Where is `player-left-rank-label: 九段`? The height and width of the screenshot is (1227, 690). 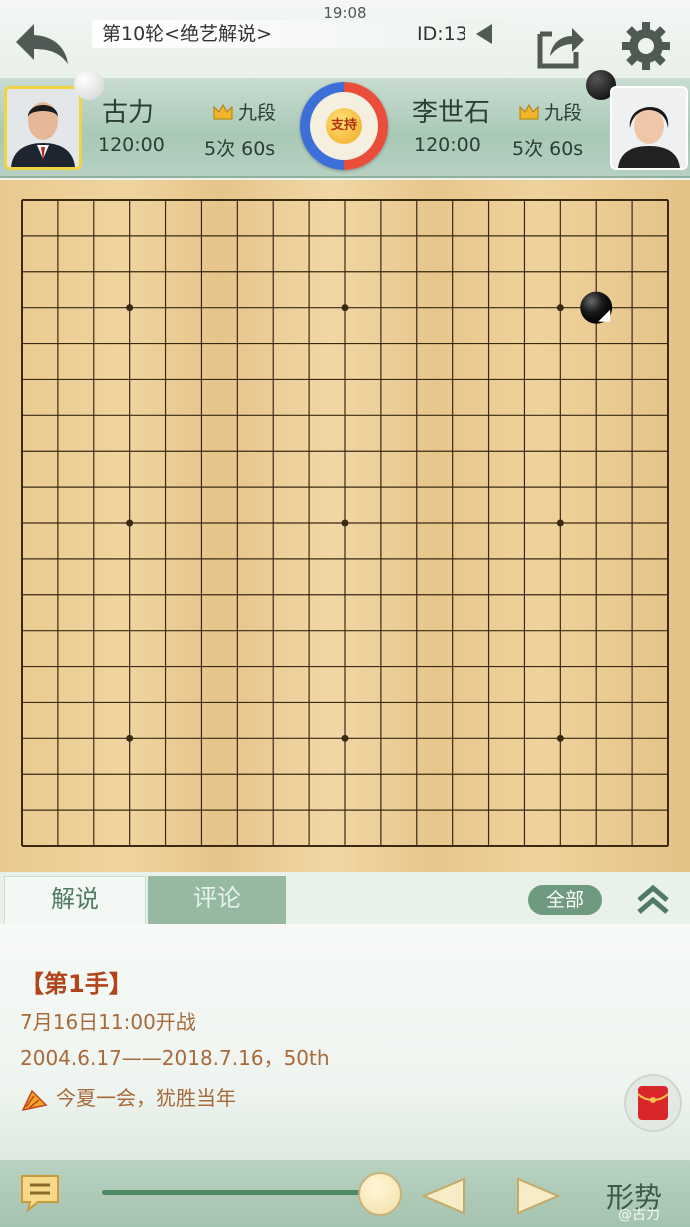
player-left-rank-label: 九段 is located at coordinates (257, 113).